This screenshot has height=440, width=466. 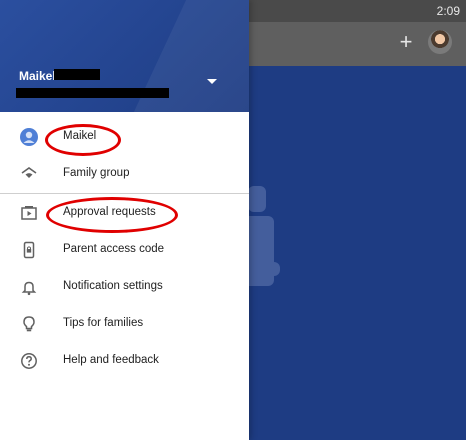 I want to click on plus-icon: +, so click(x=406, y=42).